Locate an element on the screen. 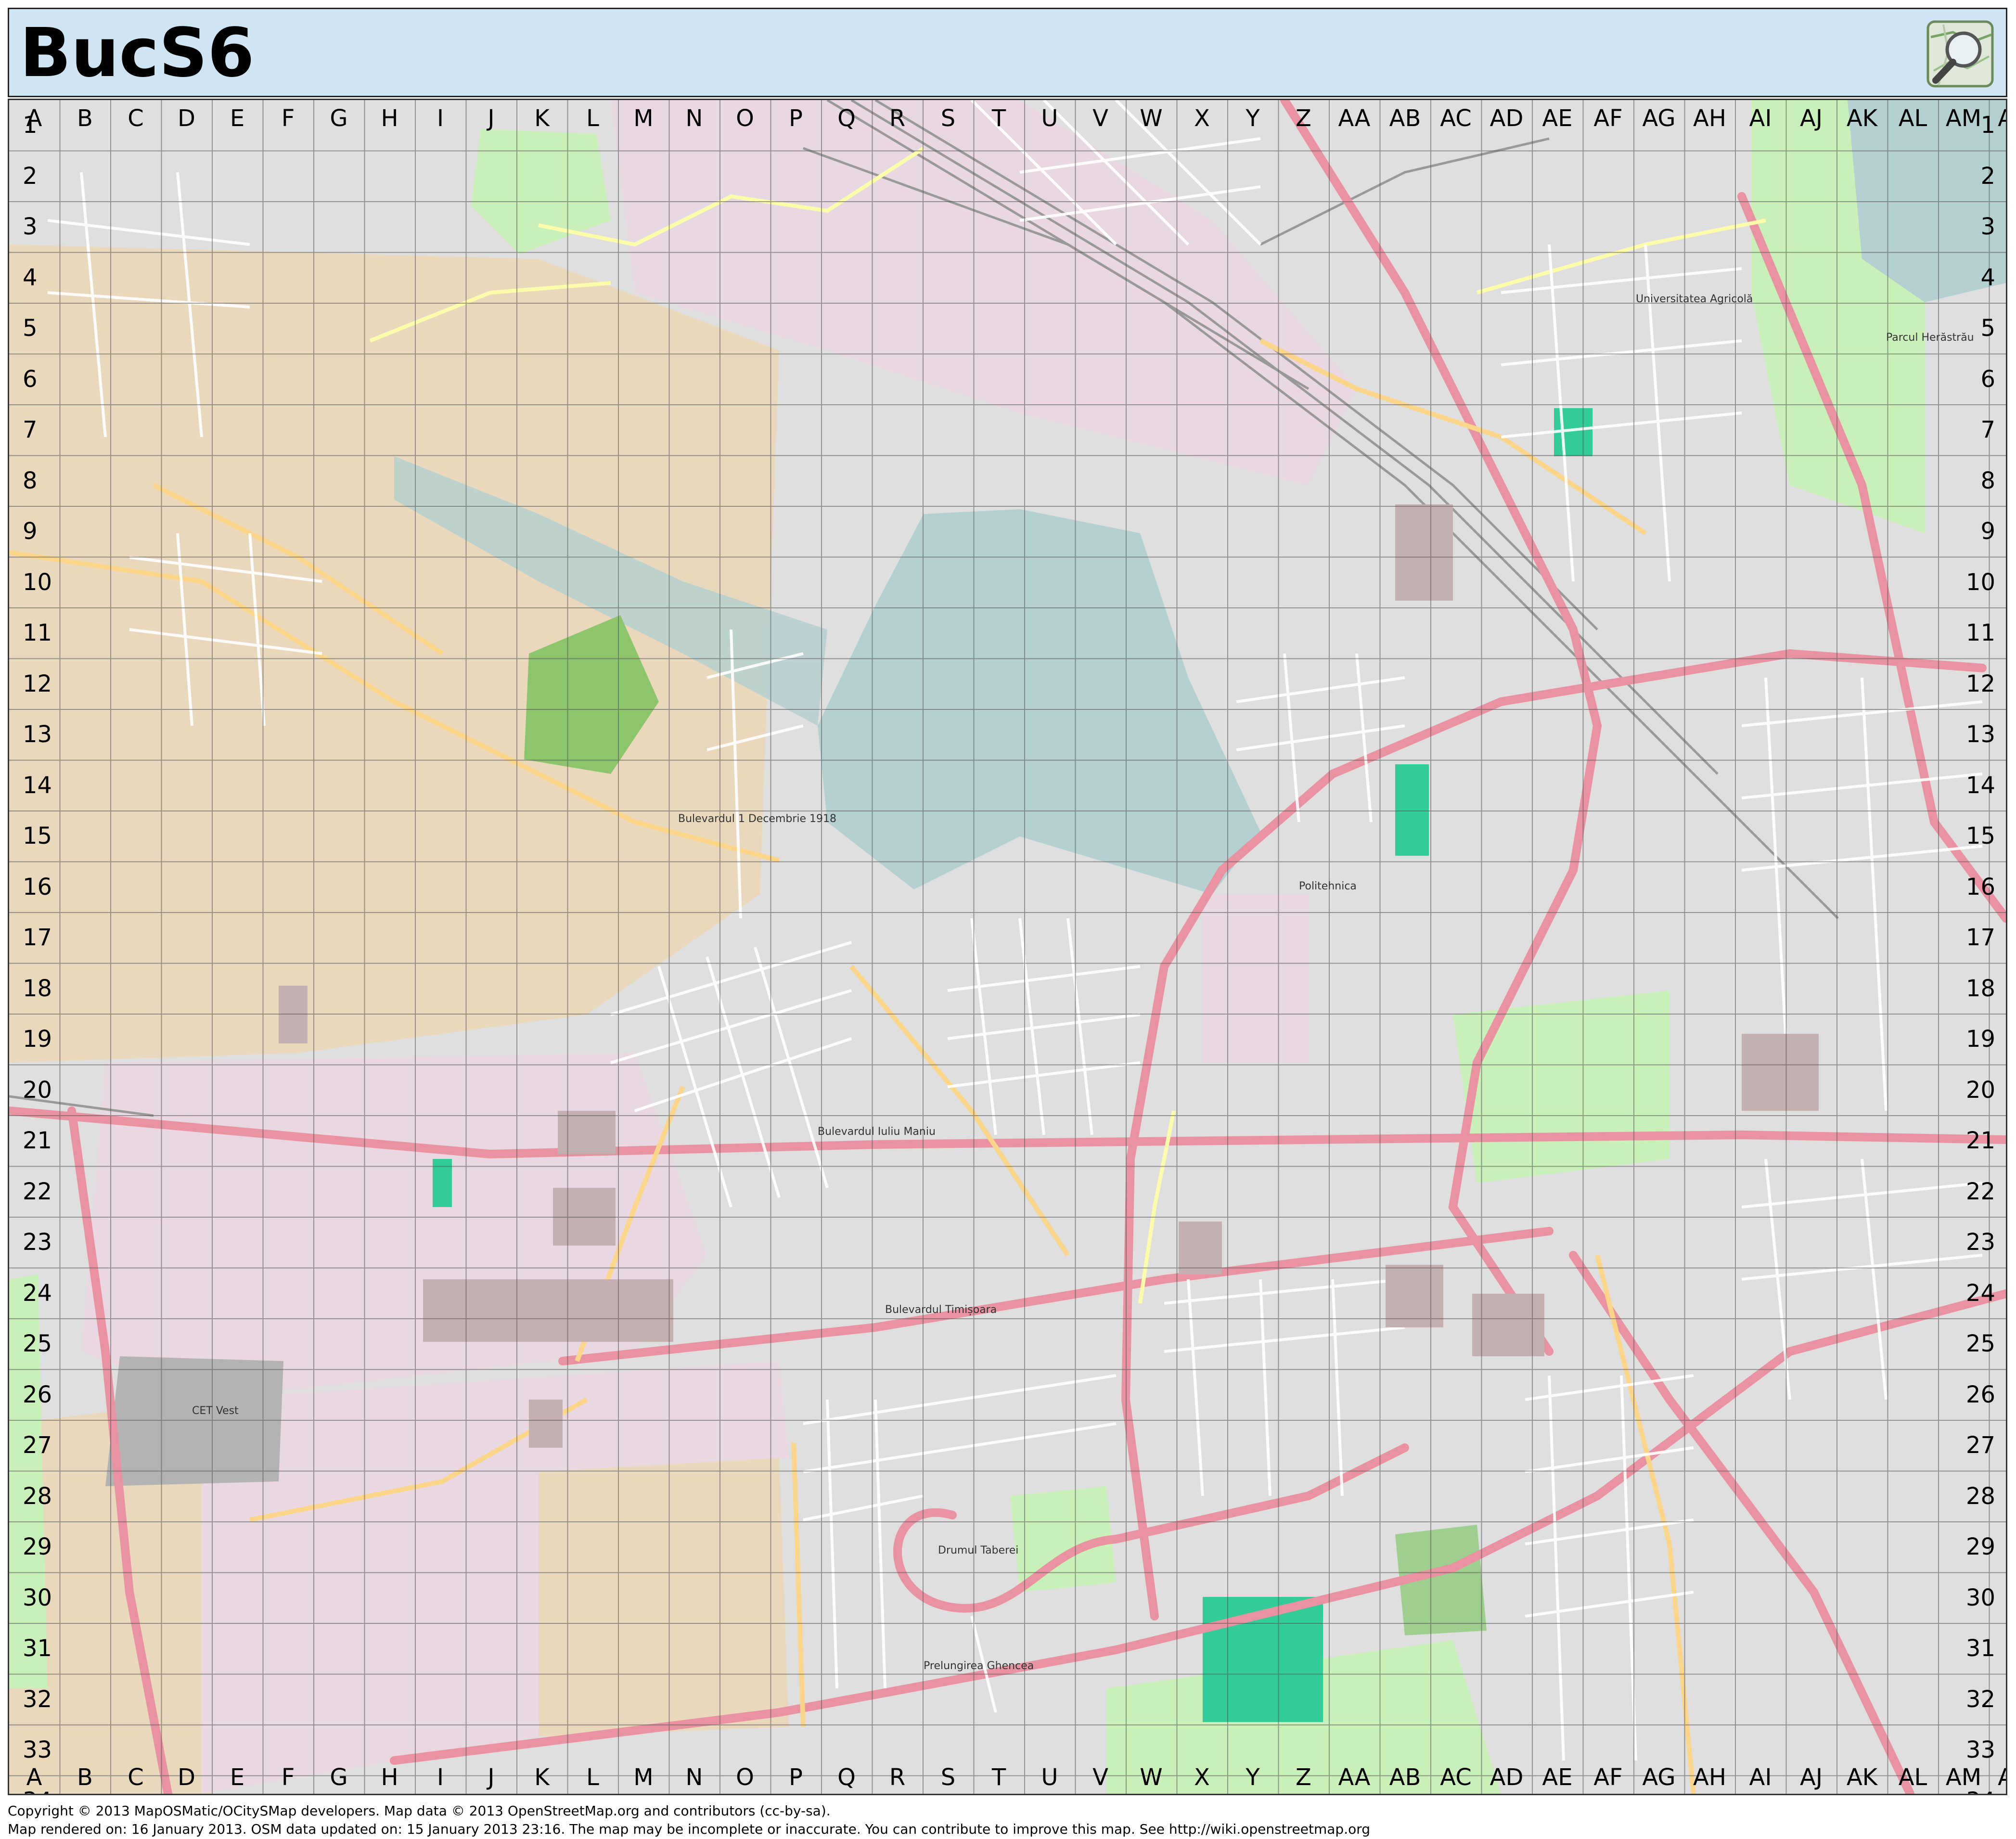 This screenshot has height=1839, width=2016. column-label-top-l: L is located at coordinates (592, 119).